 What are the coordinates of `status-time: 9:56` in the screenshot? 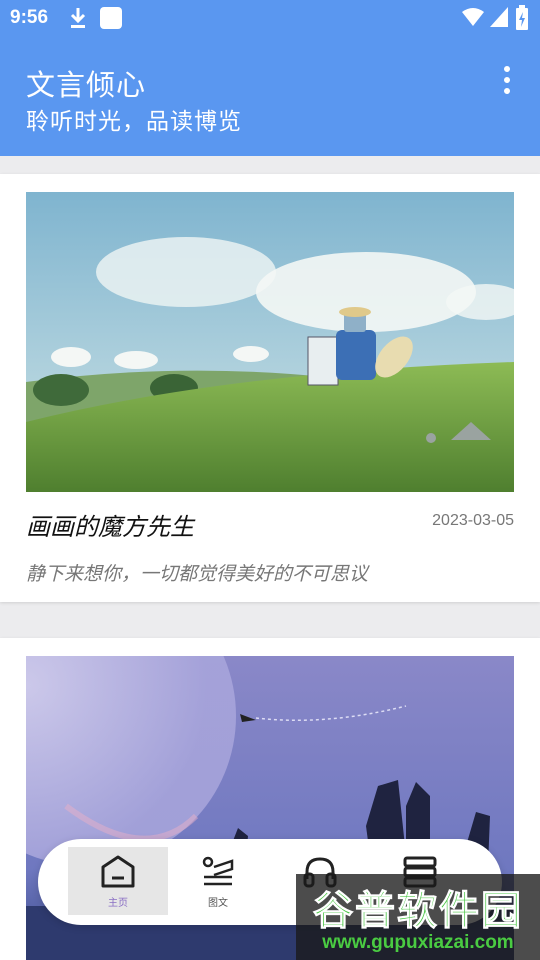 It's located at (29, 17).